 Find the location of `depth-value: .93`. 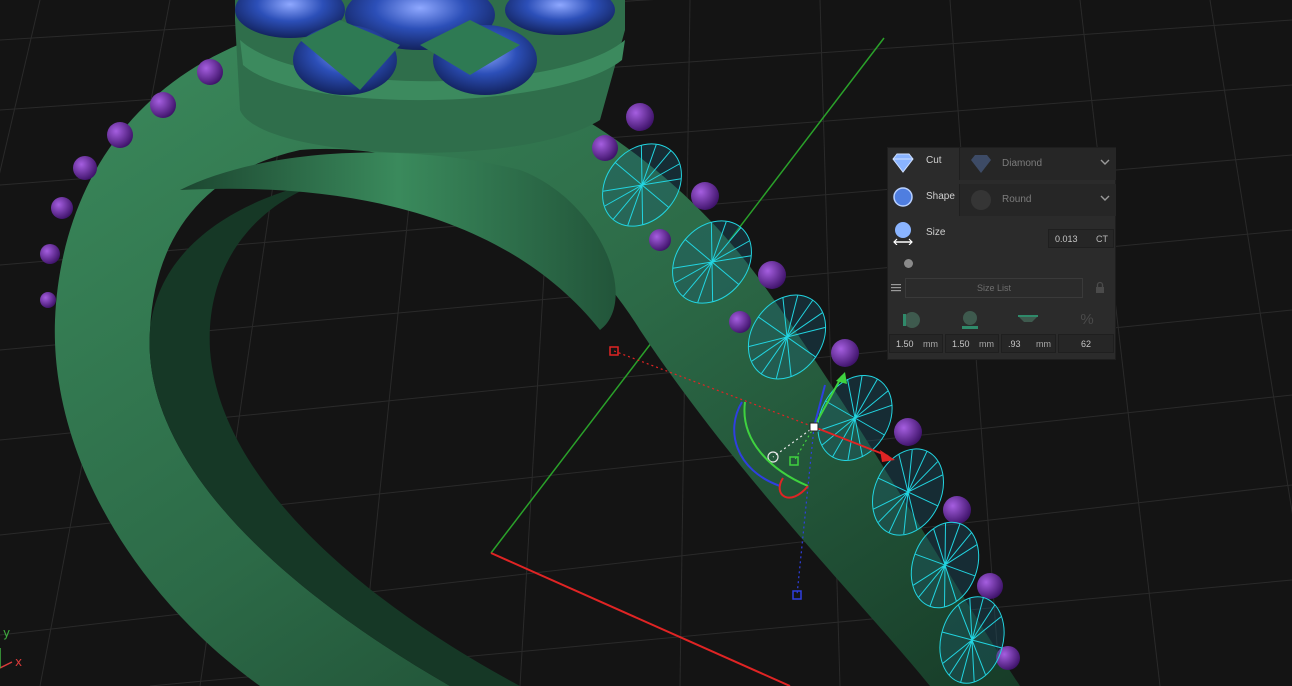

depth-value: .93 is located at coordinates (1014, 344).